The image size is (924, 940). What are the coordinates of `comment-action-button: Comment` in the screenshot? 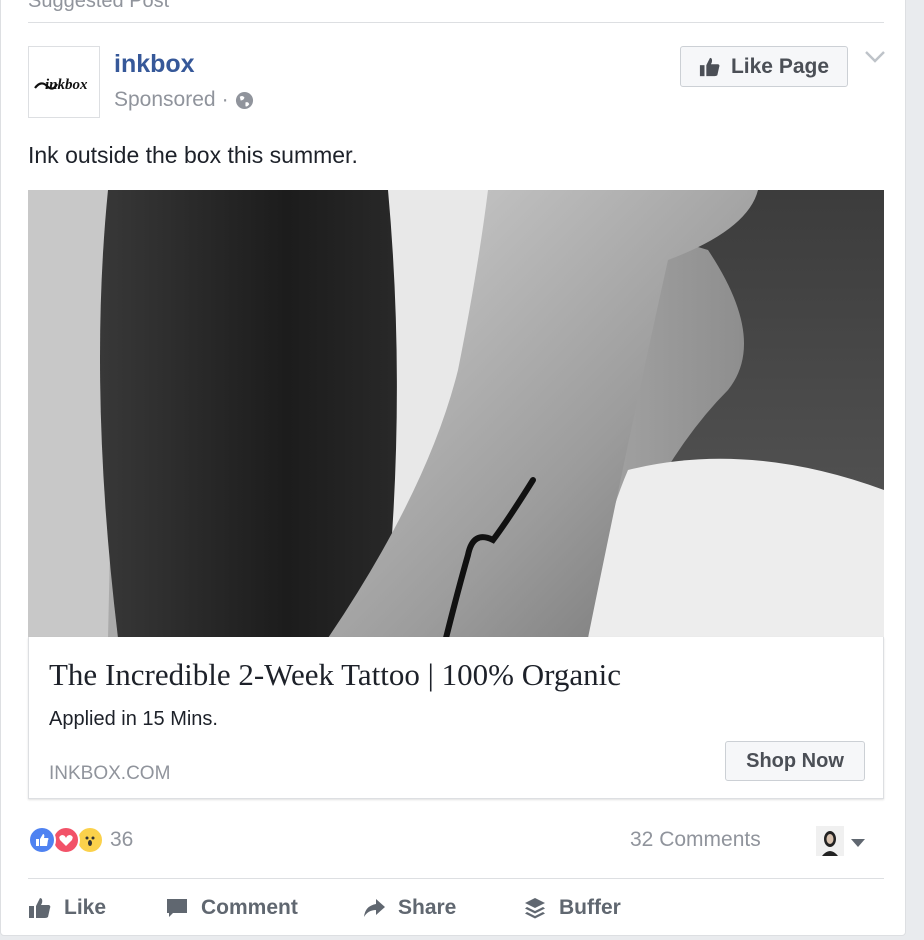 It's located at (231, 908).